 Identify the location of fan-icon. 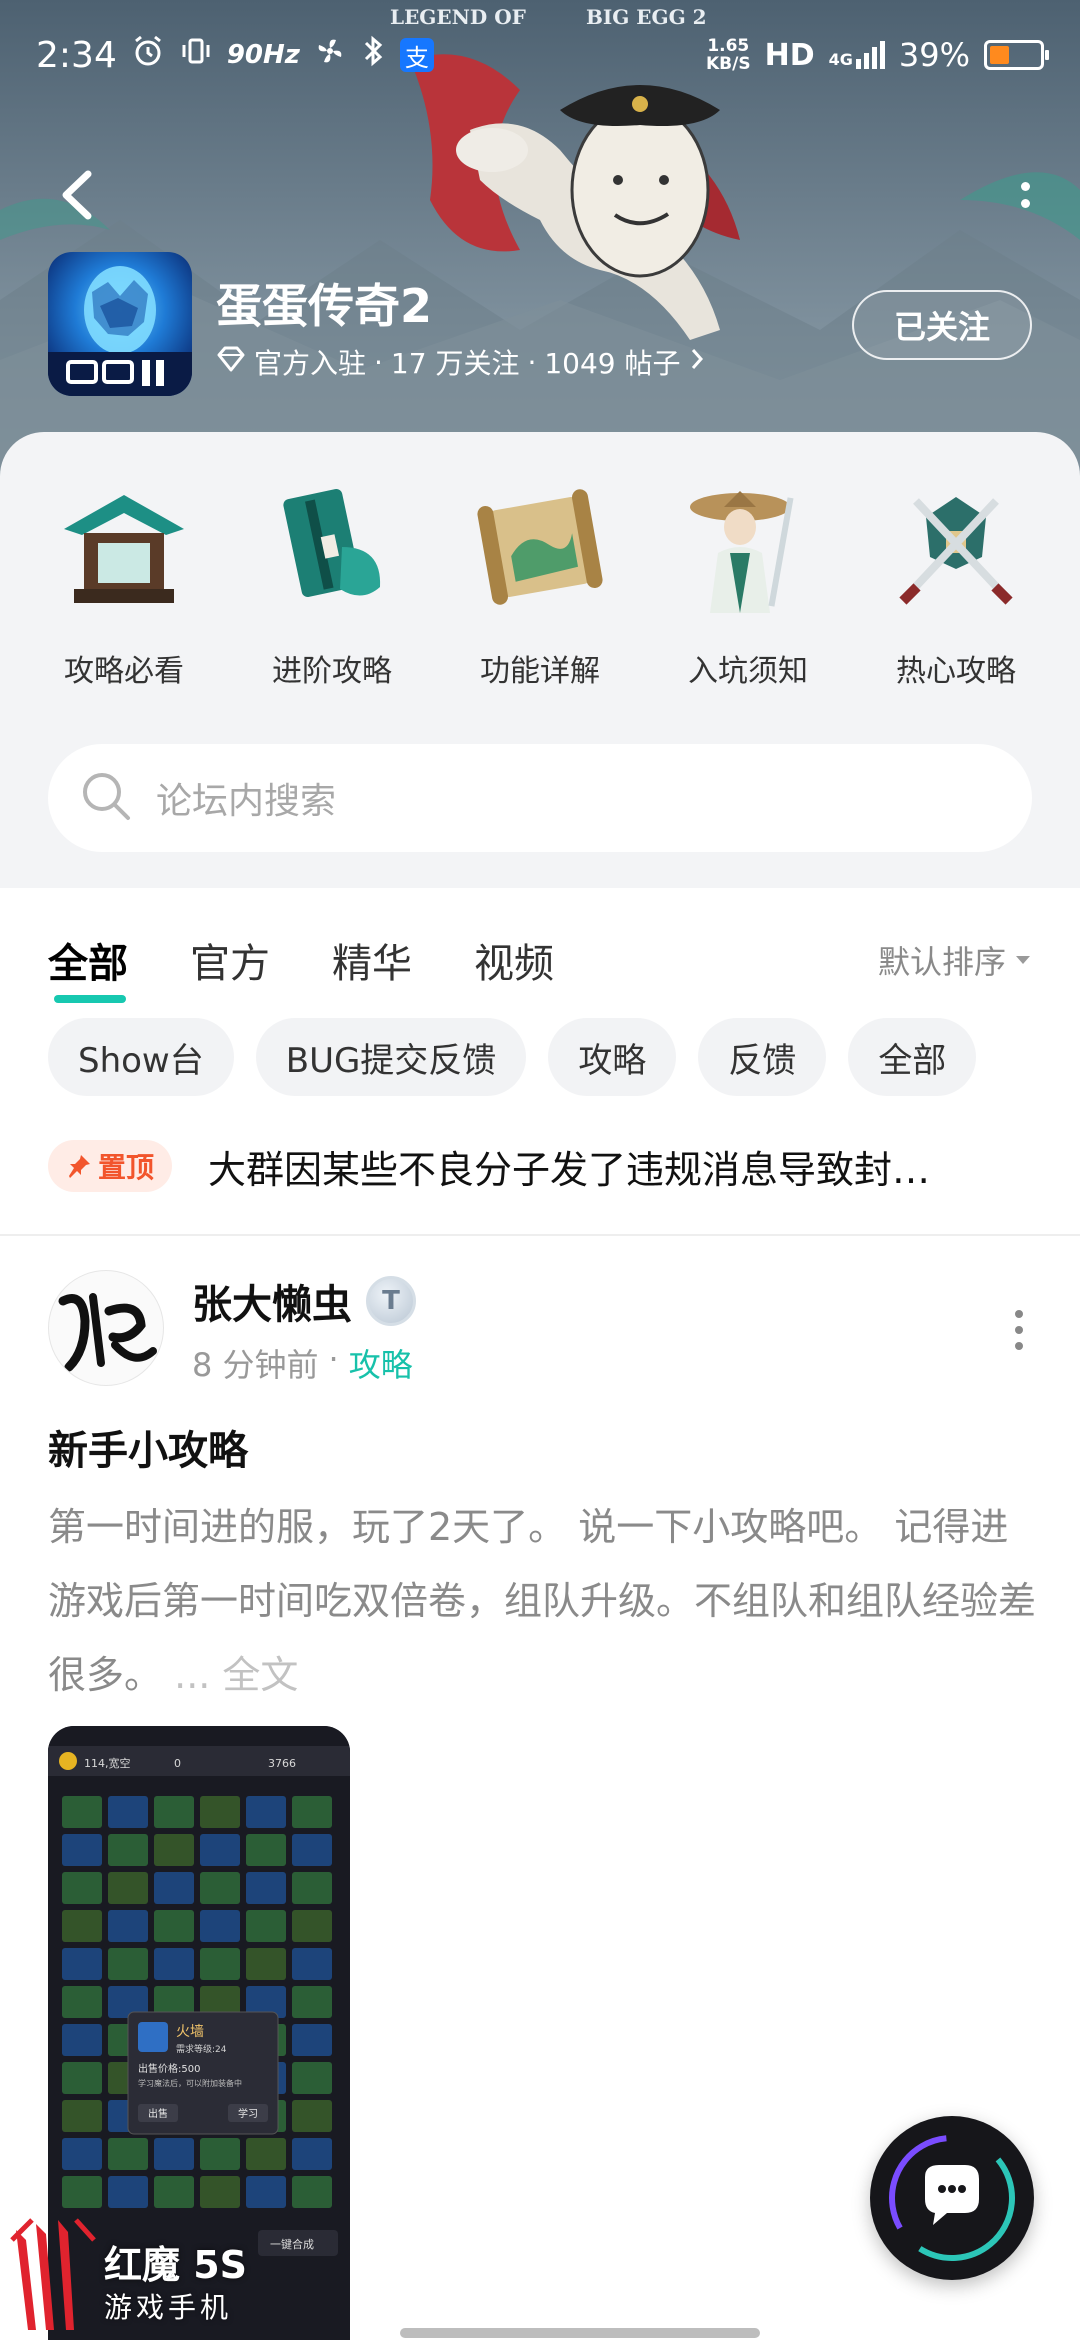
(330, 55).